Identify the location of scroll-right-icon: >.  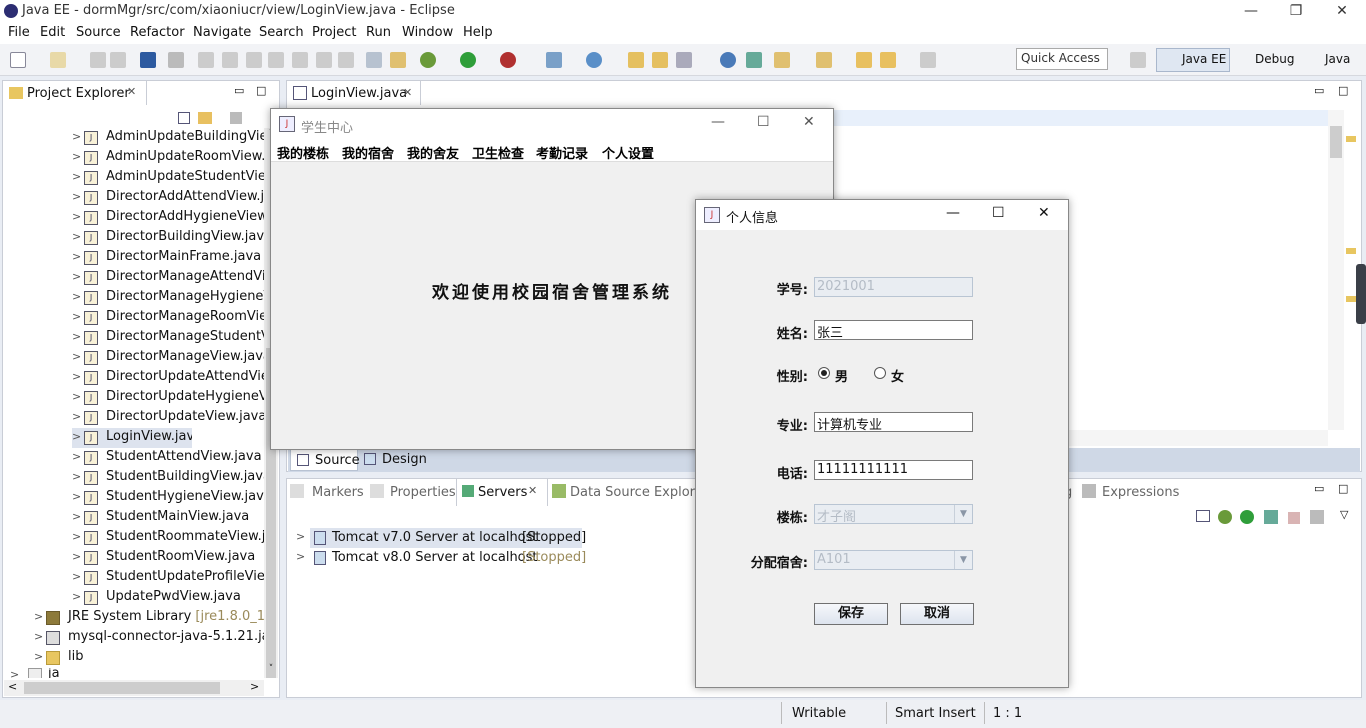
(254, 686).